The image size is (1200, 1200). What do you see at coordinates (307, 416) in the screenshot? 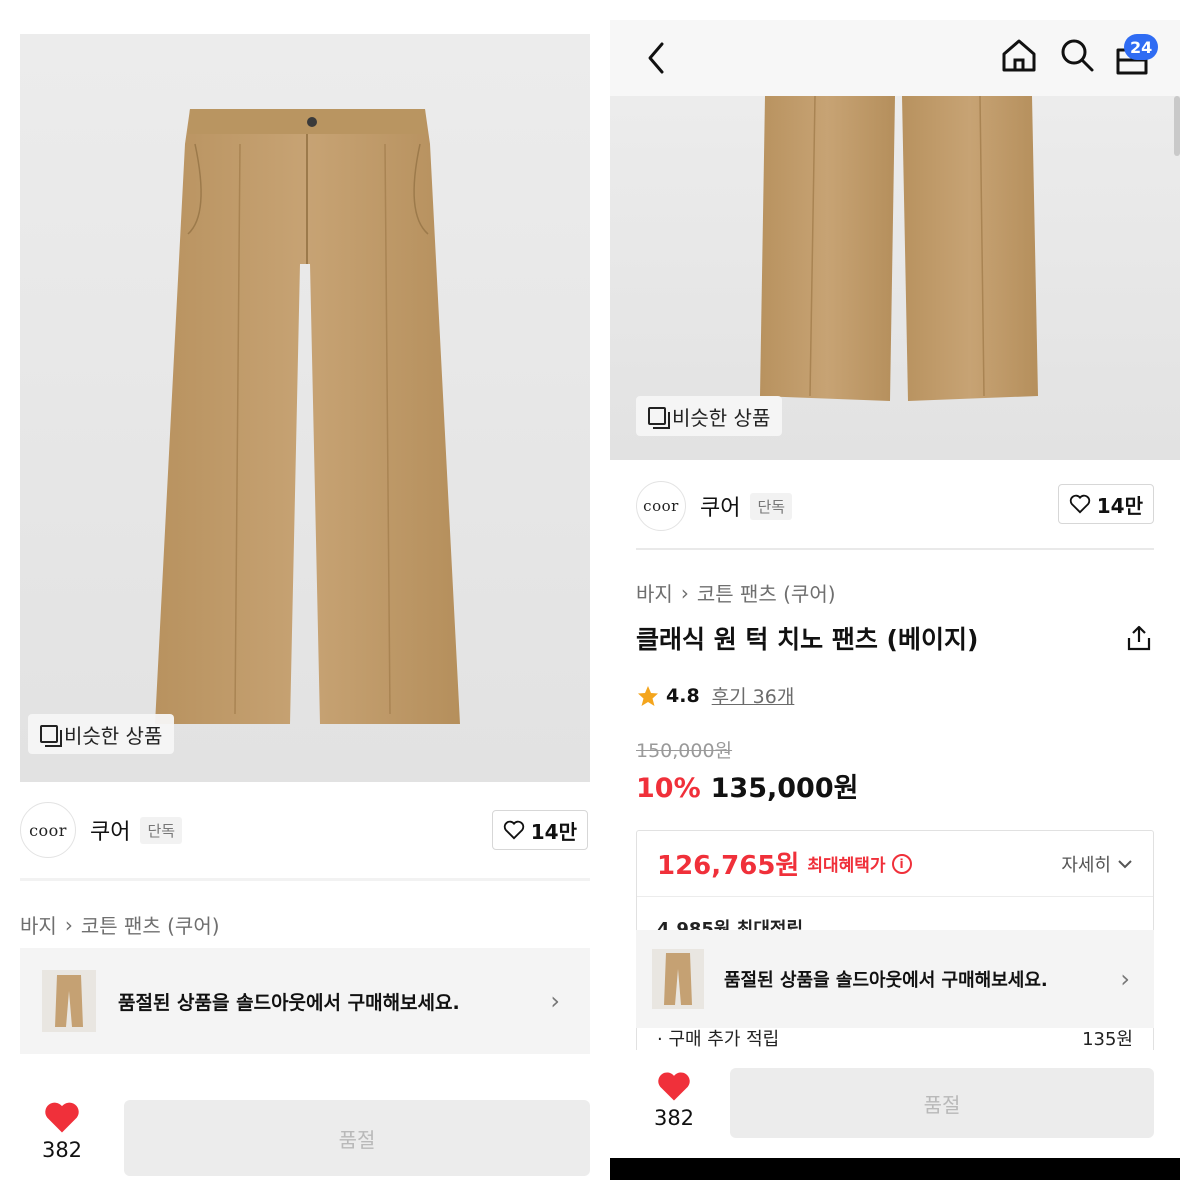
I see `pants-illustration` at bounding box center [307, 416].